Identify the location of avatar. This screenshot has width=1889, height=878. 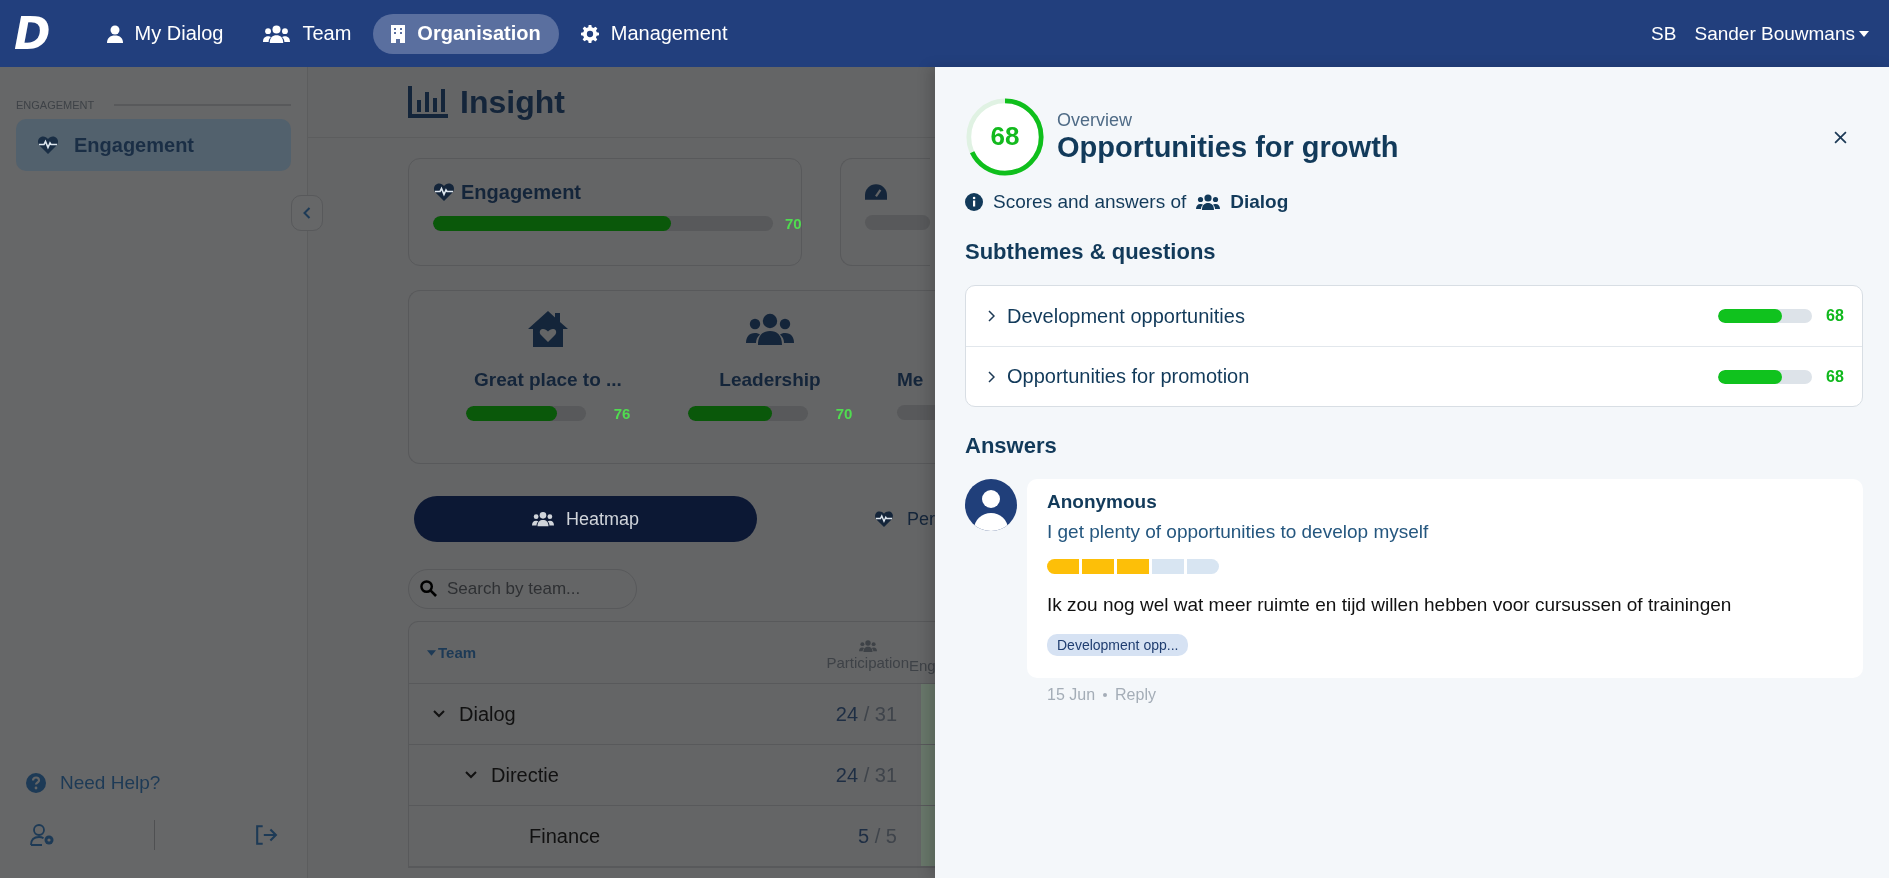
(991, 505).